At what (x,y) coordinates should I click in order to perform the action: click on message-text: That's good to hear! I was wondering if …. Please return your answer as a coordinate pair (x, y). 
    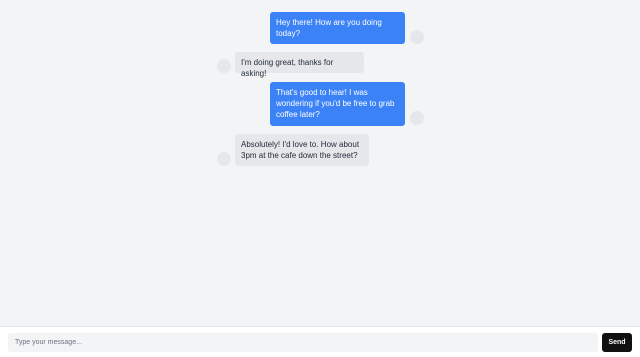
    Looking at the image, I should click on (335, 103).